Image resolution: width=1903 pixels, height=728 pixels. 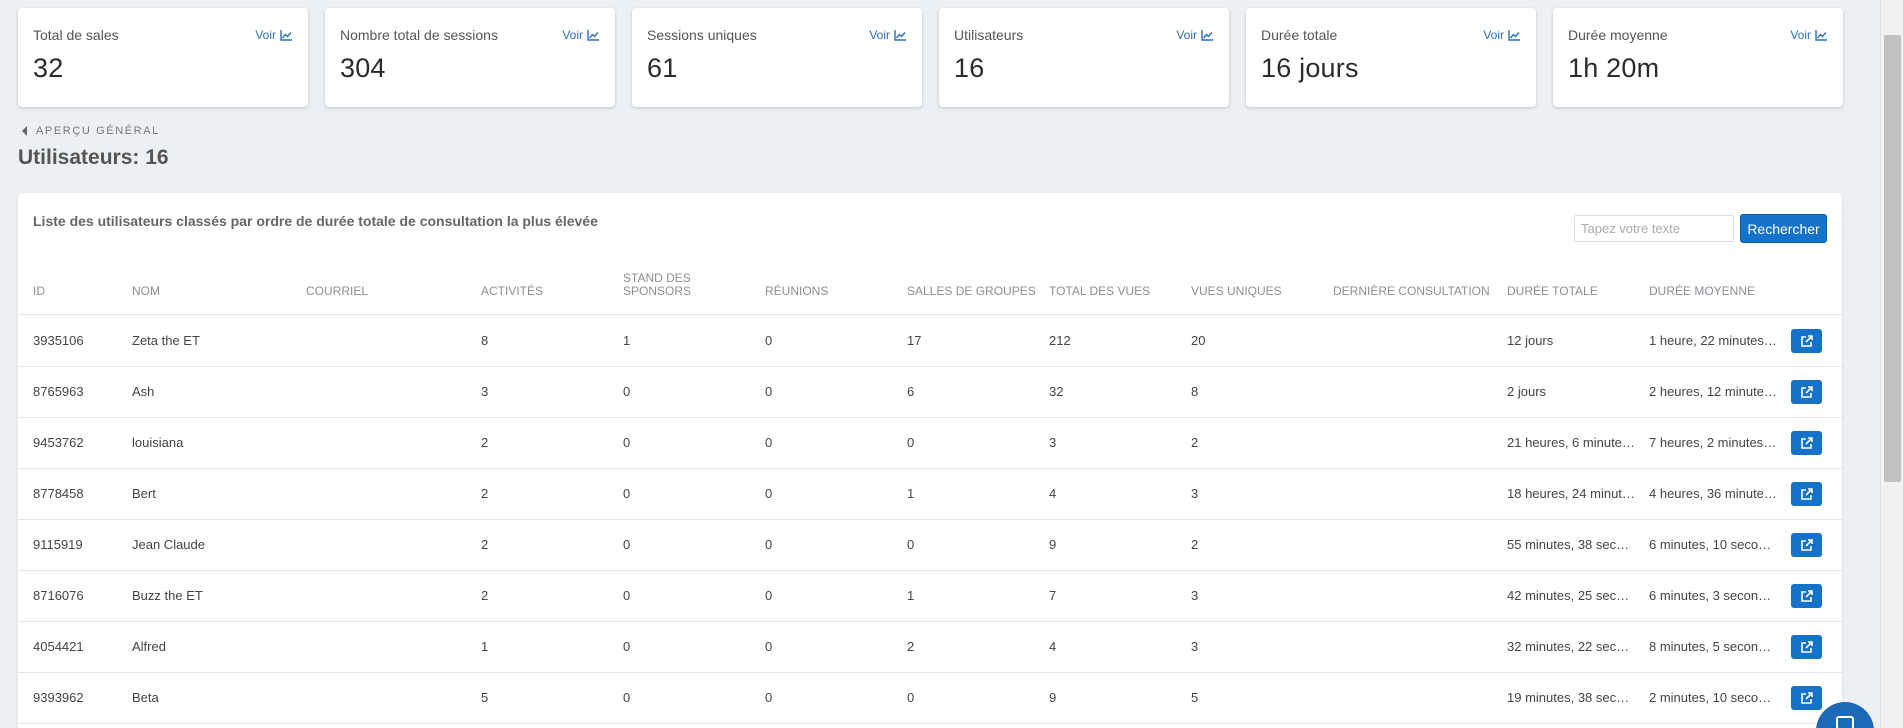 I want to click on column-header-average-duration: DURÉE MOYENNE, so click(x=1702, y=291).